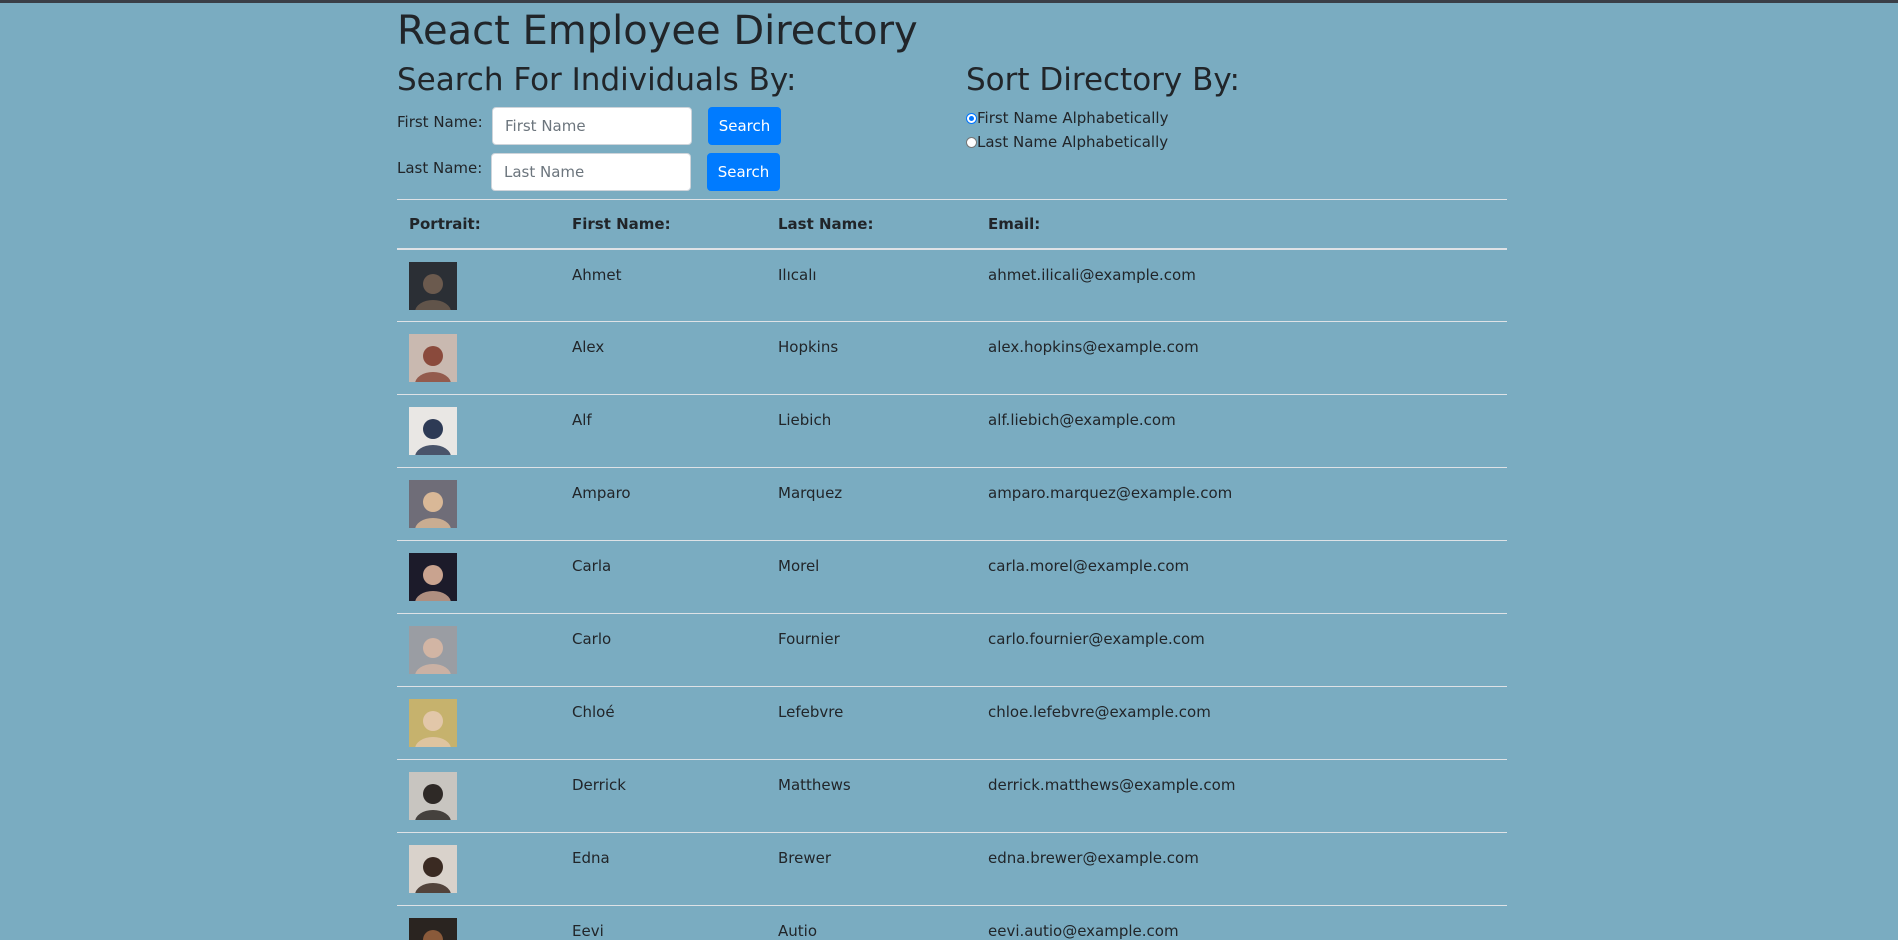  What do you see at coordinates (871, 650) in the screenshot?
I see `last-name-cell: Fournier` at bounding box center [871, 650].